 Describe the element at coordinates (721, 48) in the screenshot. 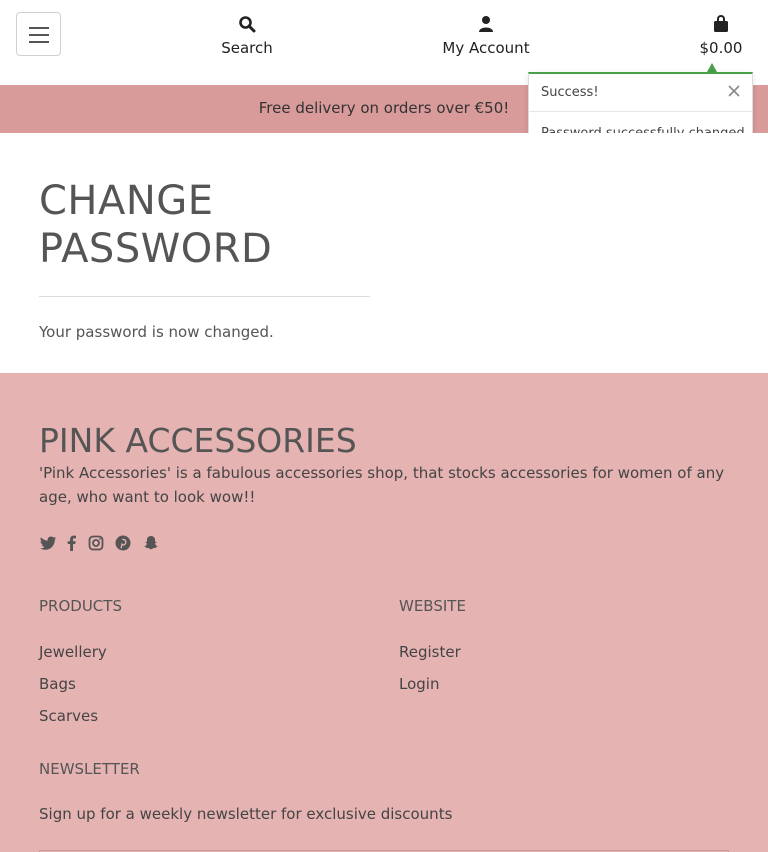

I see `cart-total: $0.00` at that location.